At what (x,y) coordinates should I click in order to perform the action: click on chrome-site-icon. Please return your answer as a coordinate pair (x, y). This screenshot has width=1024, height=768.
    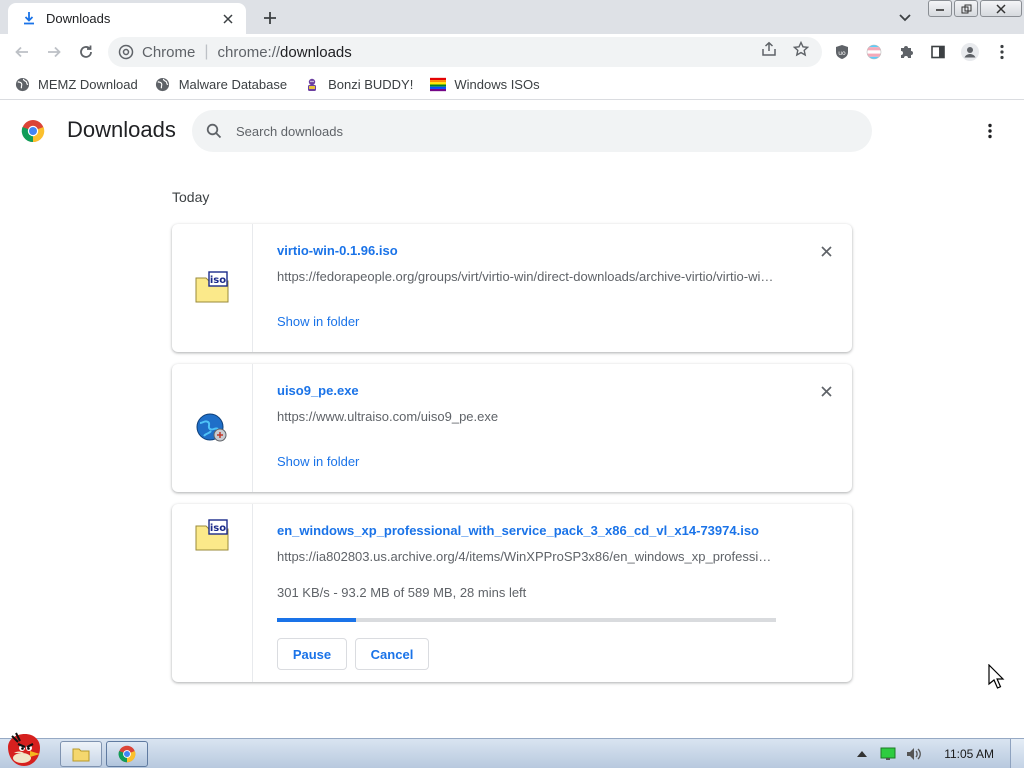
    Looking at the image, I should click on (126, 52).